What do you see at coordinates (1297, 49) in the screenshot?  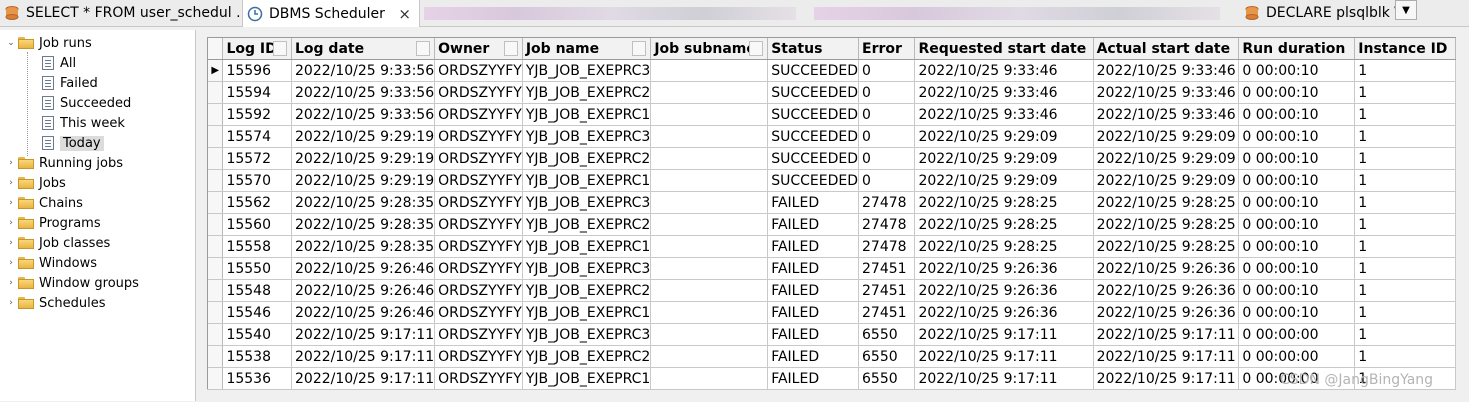 I see `column-header: Run duration` at bounding box center [1297, 49].